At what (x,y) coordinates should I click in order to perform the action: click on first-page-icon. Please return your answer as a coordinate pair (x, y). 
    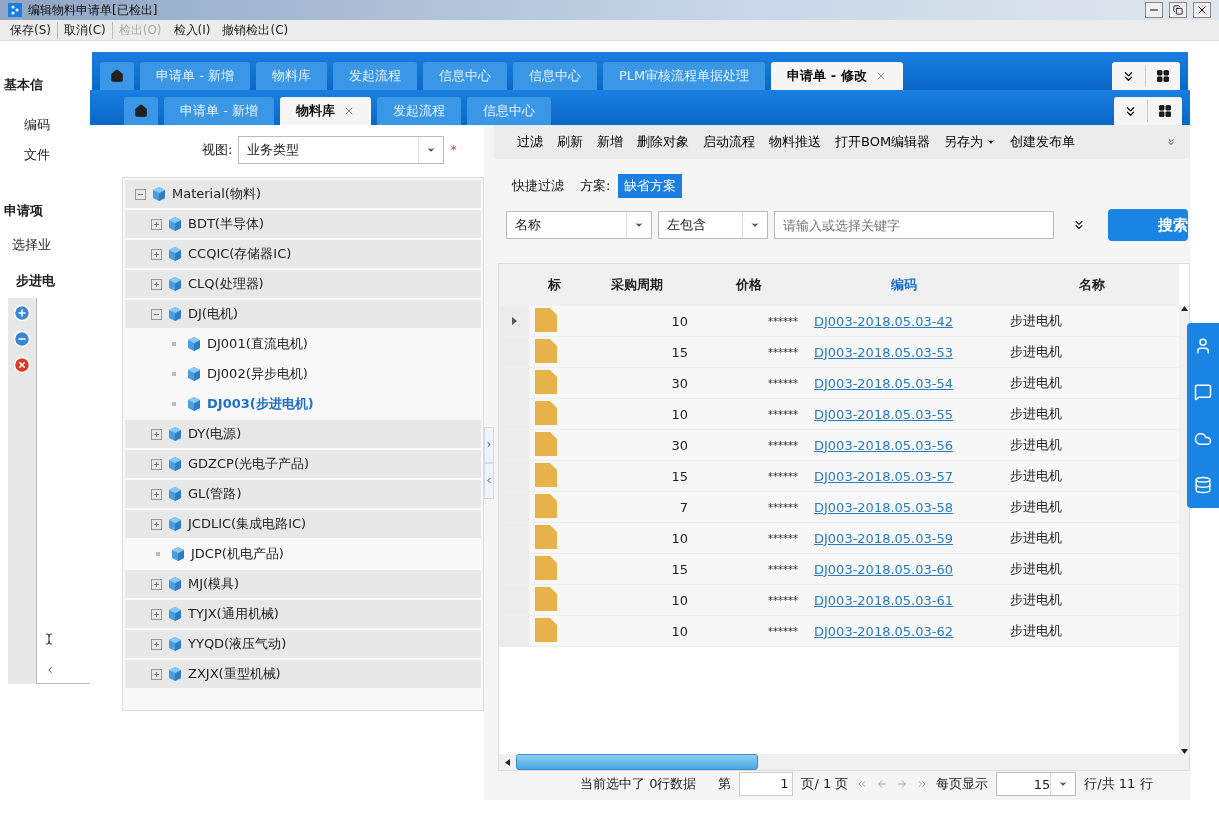
    Looking at the image, I should click on (862, 784).